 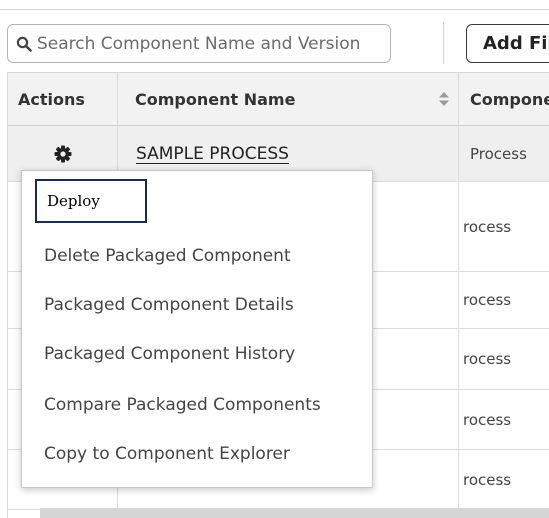 I want to click on toolbar-separator, so click(x=443, y=43).